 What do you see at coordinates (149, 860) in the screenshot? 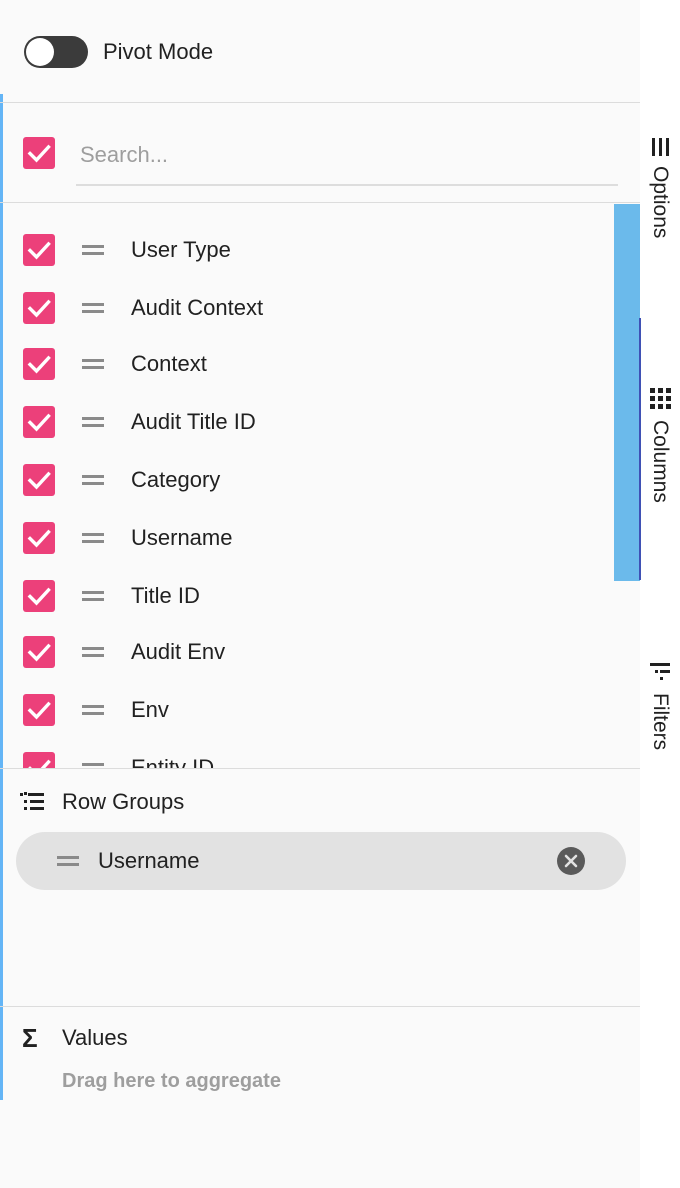
I see `chip-label: Username` at bounding box center [149, 860].